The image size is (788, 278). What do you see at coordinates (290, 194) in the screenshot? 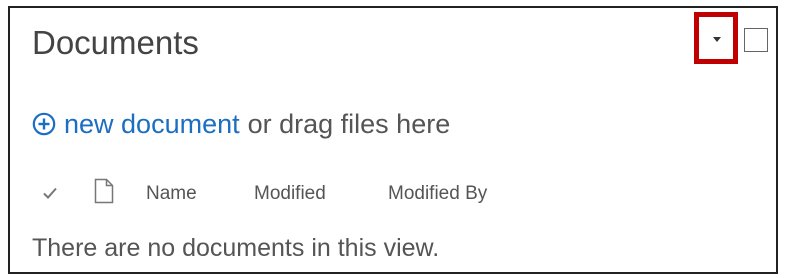
I see `column-header-modified: Modified` at bounding box center [290, 194].